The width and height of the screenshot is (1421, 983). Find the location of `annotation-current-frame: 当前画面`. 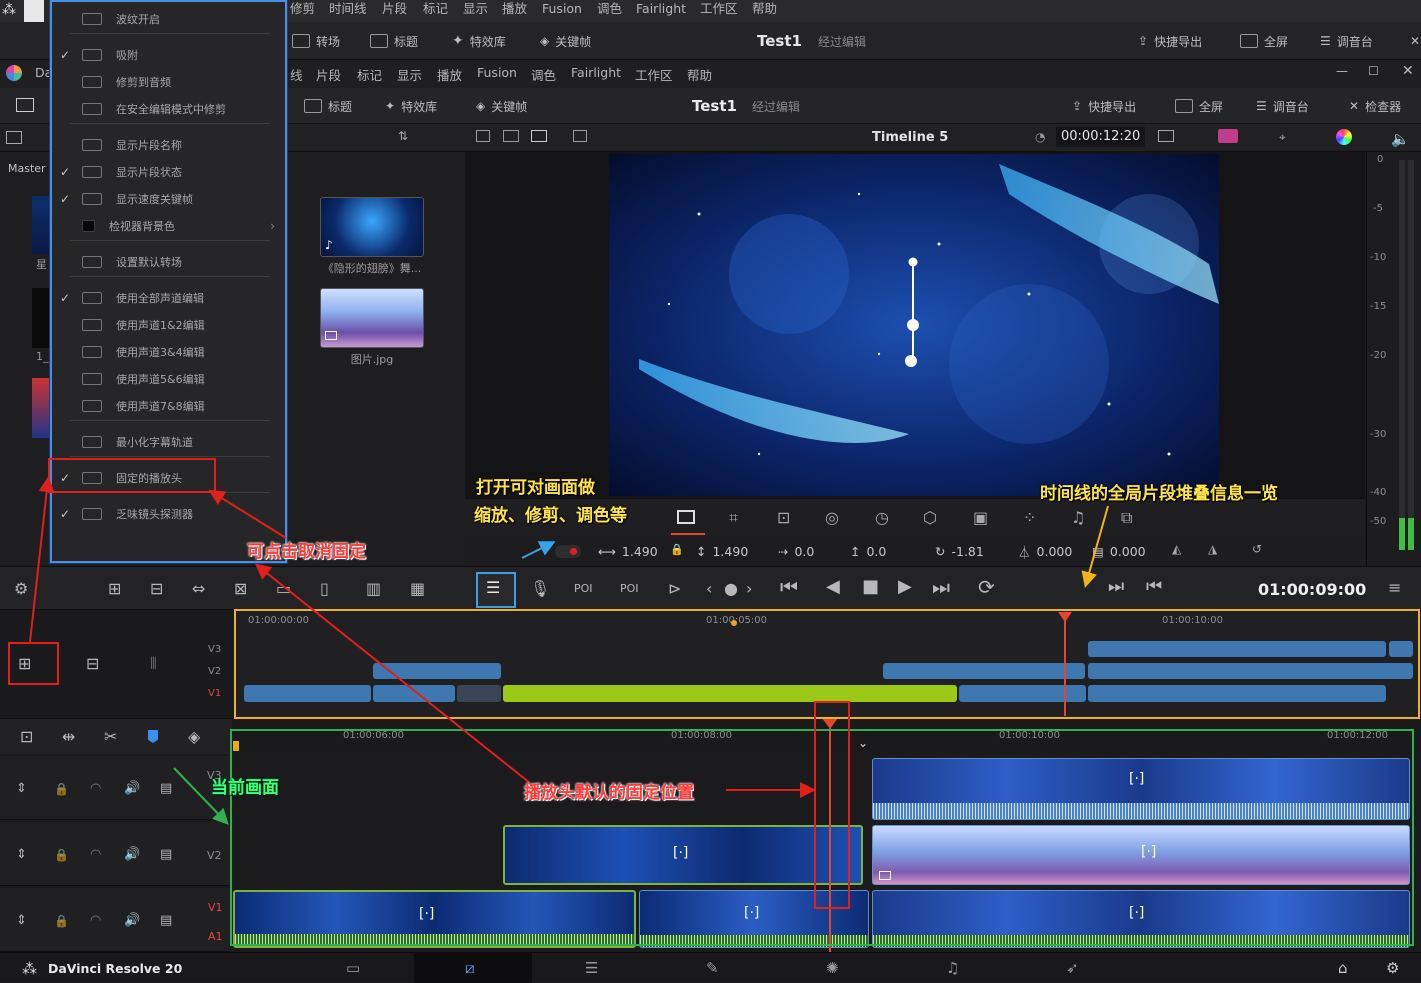

annotation-current-frame: 当前画面 is located at coordinates (245, 788).